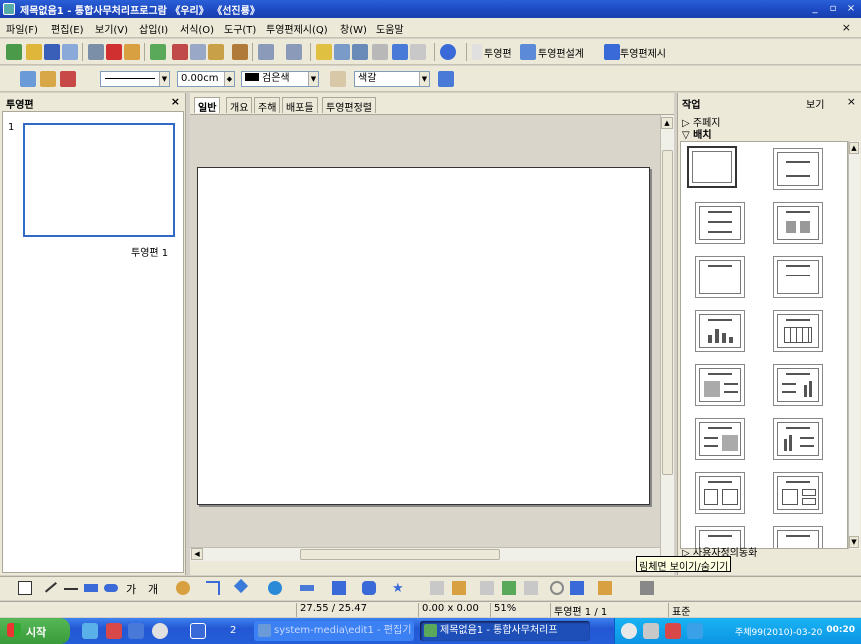  Describe the element at coordinates (400, 554) in the screenshot. I see `horizontal-scroll-thumb` at that location.